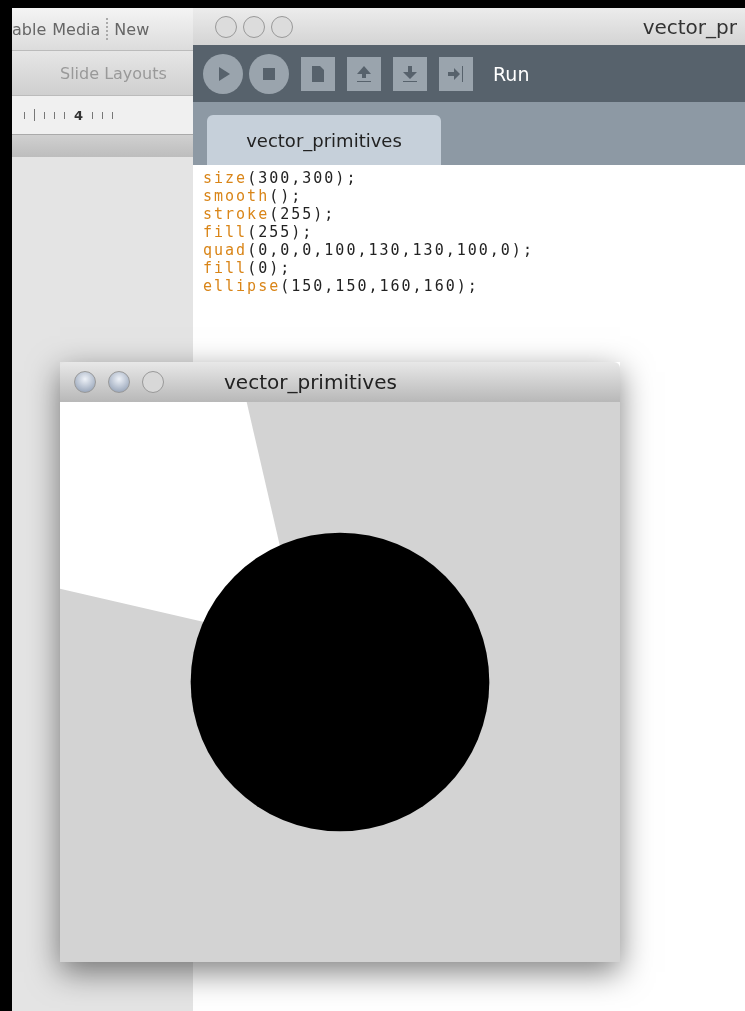  I want to click on menu-item: New, so click(132, 29).